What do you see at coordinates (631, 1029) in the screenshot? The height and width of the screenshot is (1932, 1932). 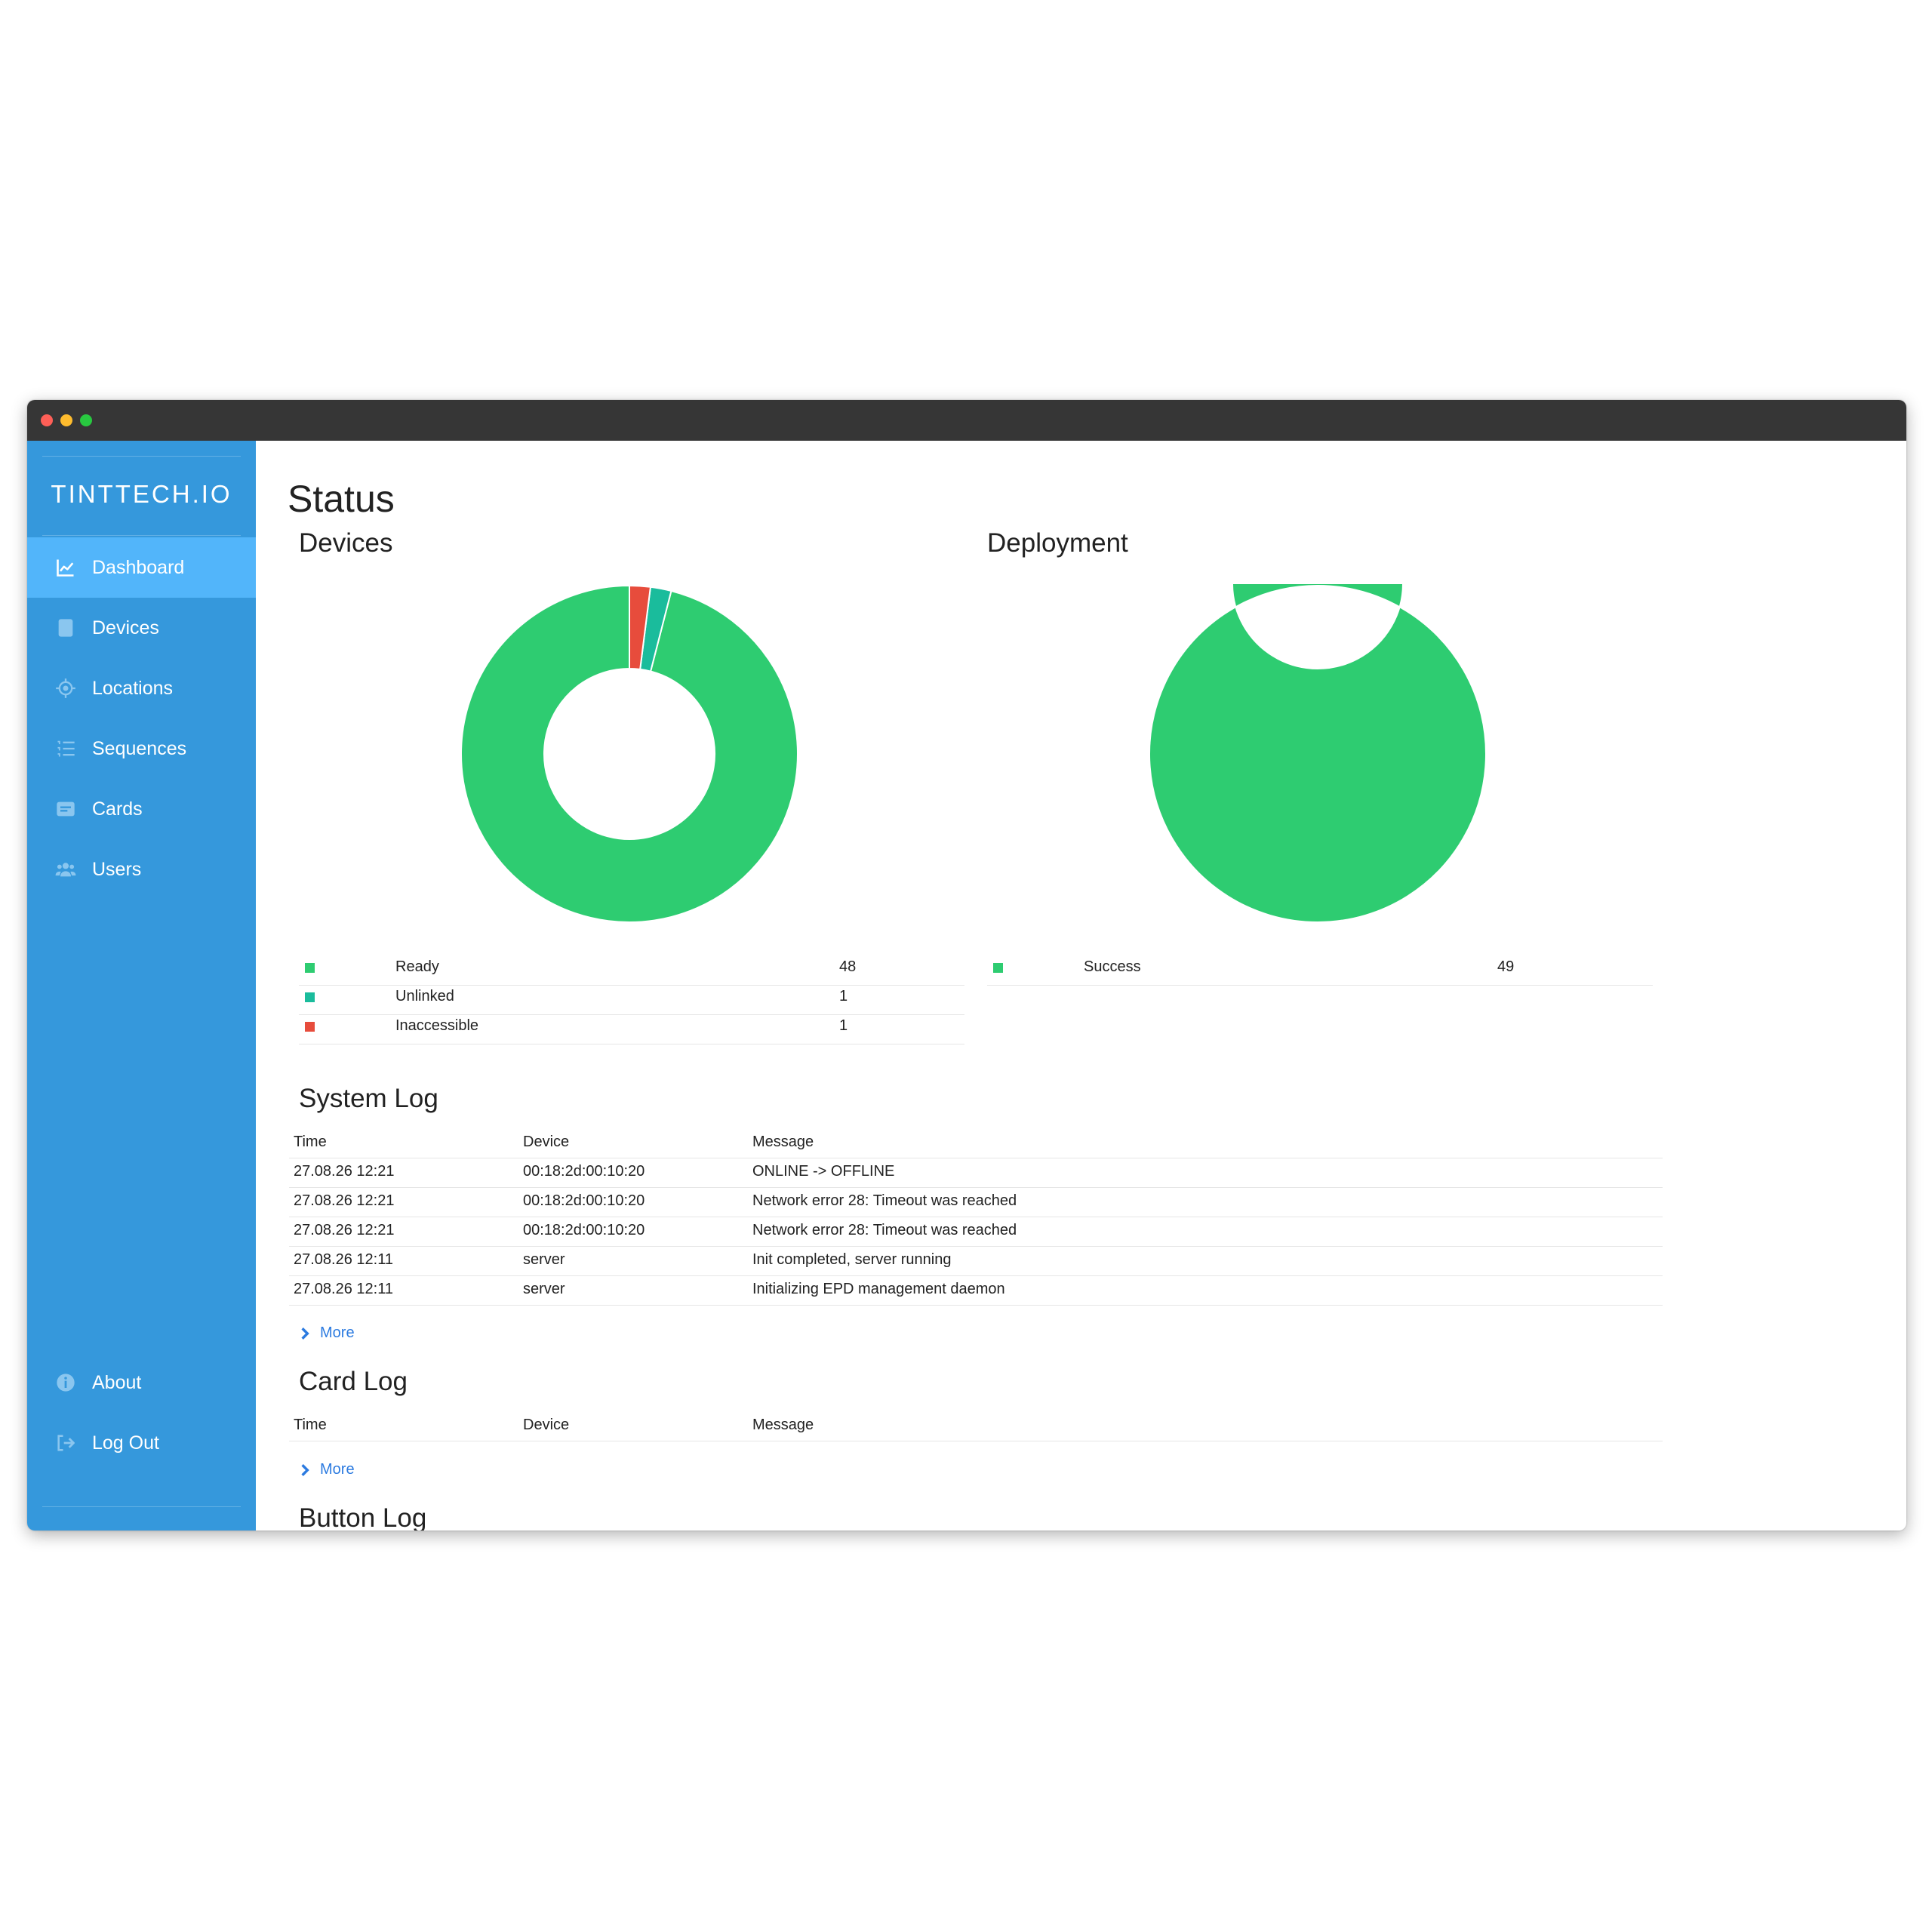 I see `legend-row-inaccessible: Inaccessible 1` at bounding box center [631, 1029].